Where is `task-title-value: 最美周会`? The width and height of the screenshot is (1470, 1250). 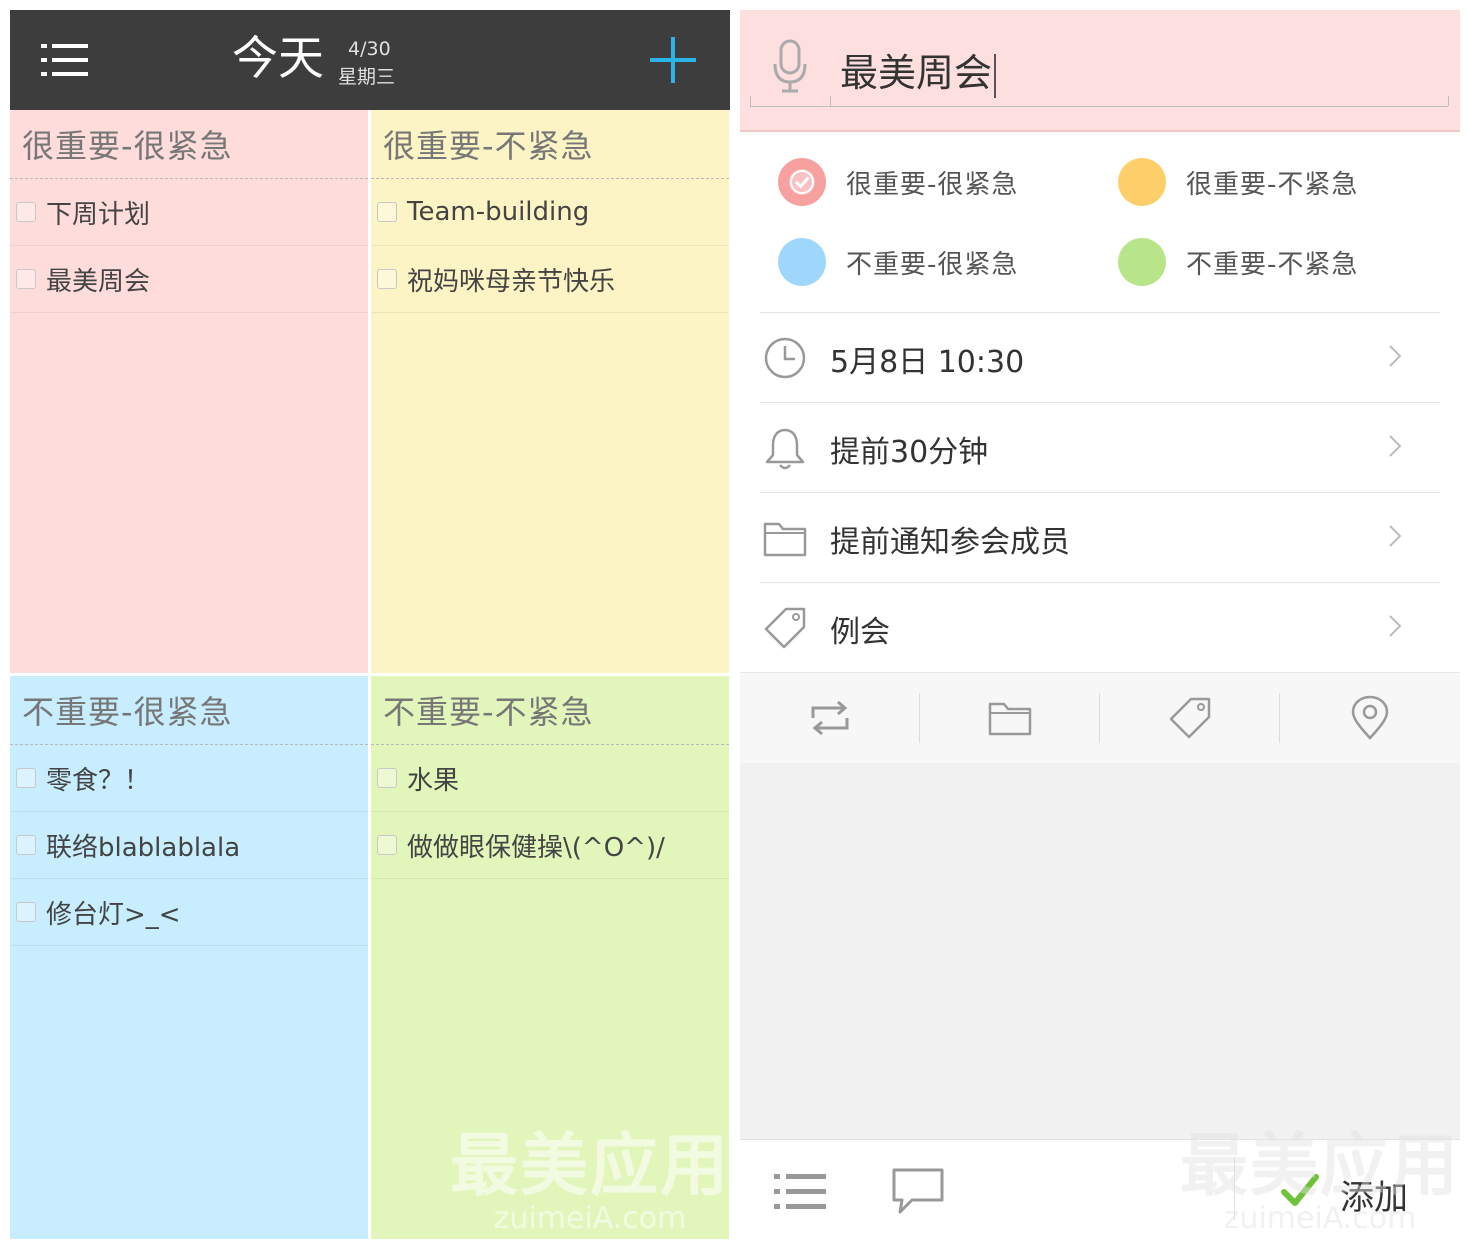 task-title-value: 最美周会 is located at coordinates (916, 73).